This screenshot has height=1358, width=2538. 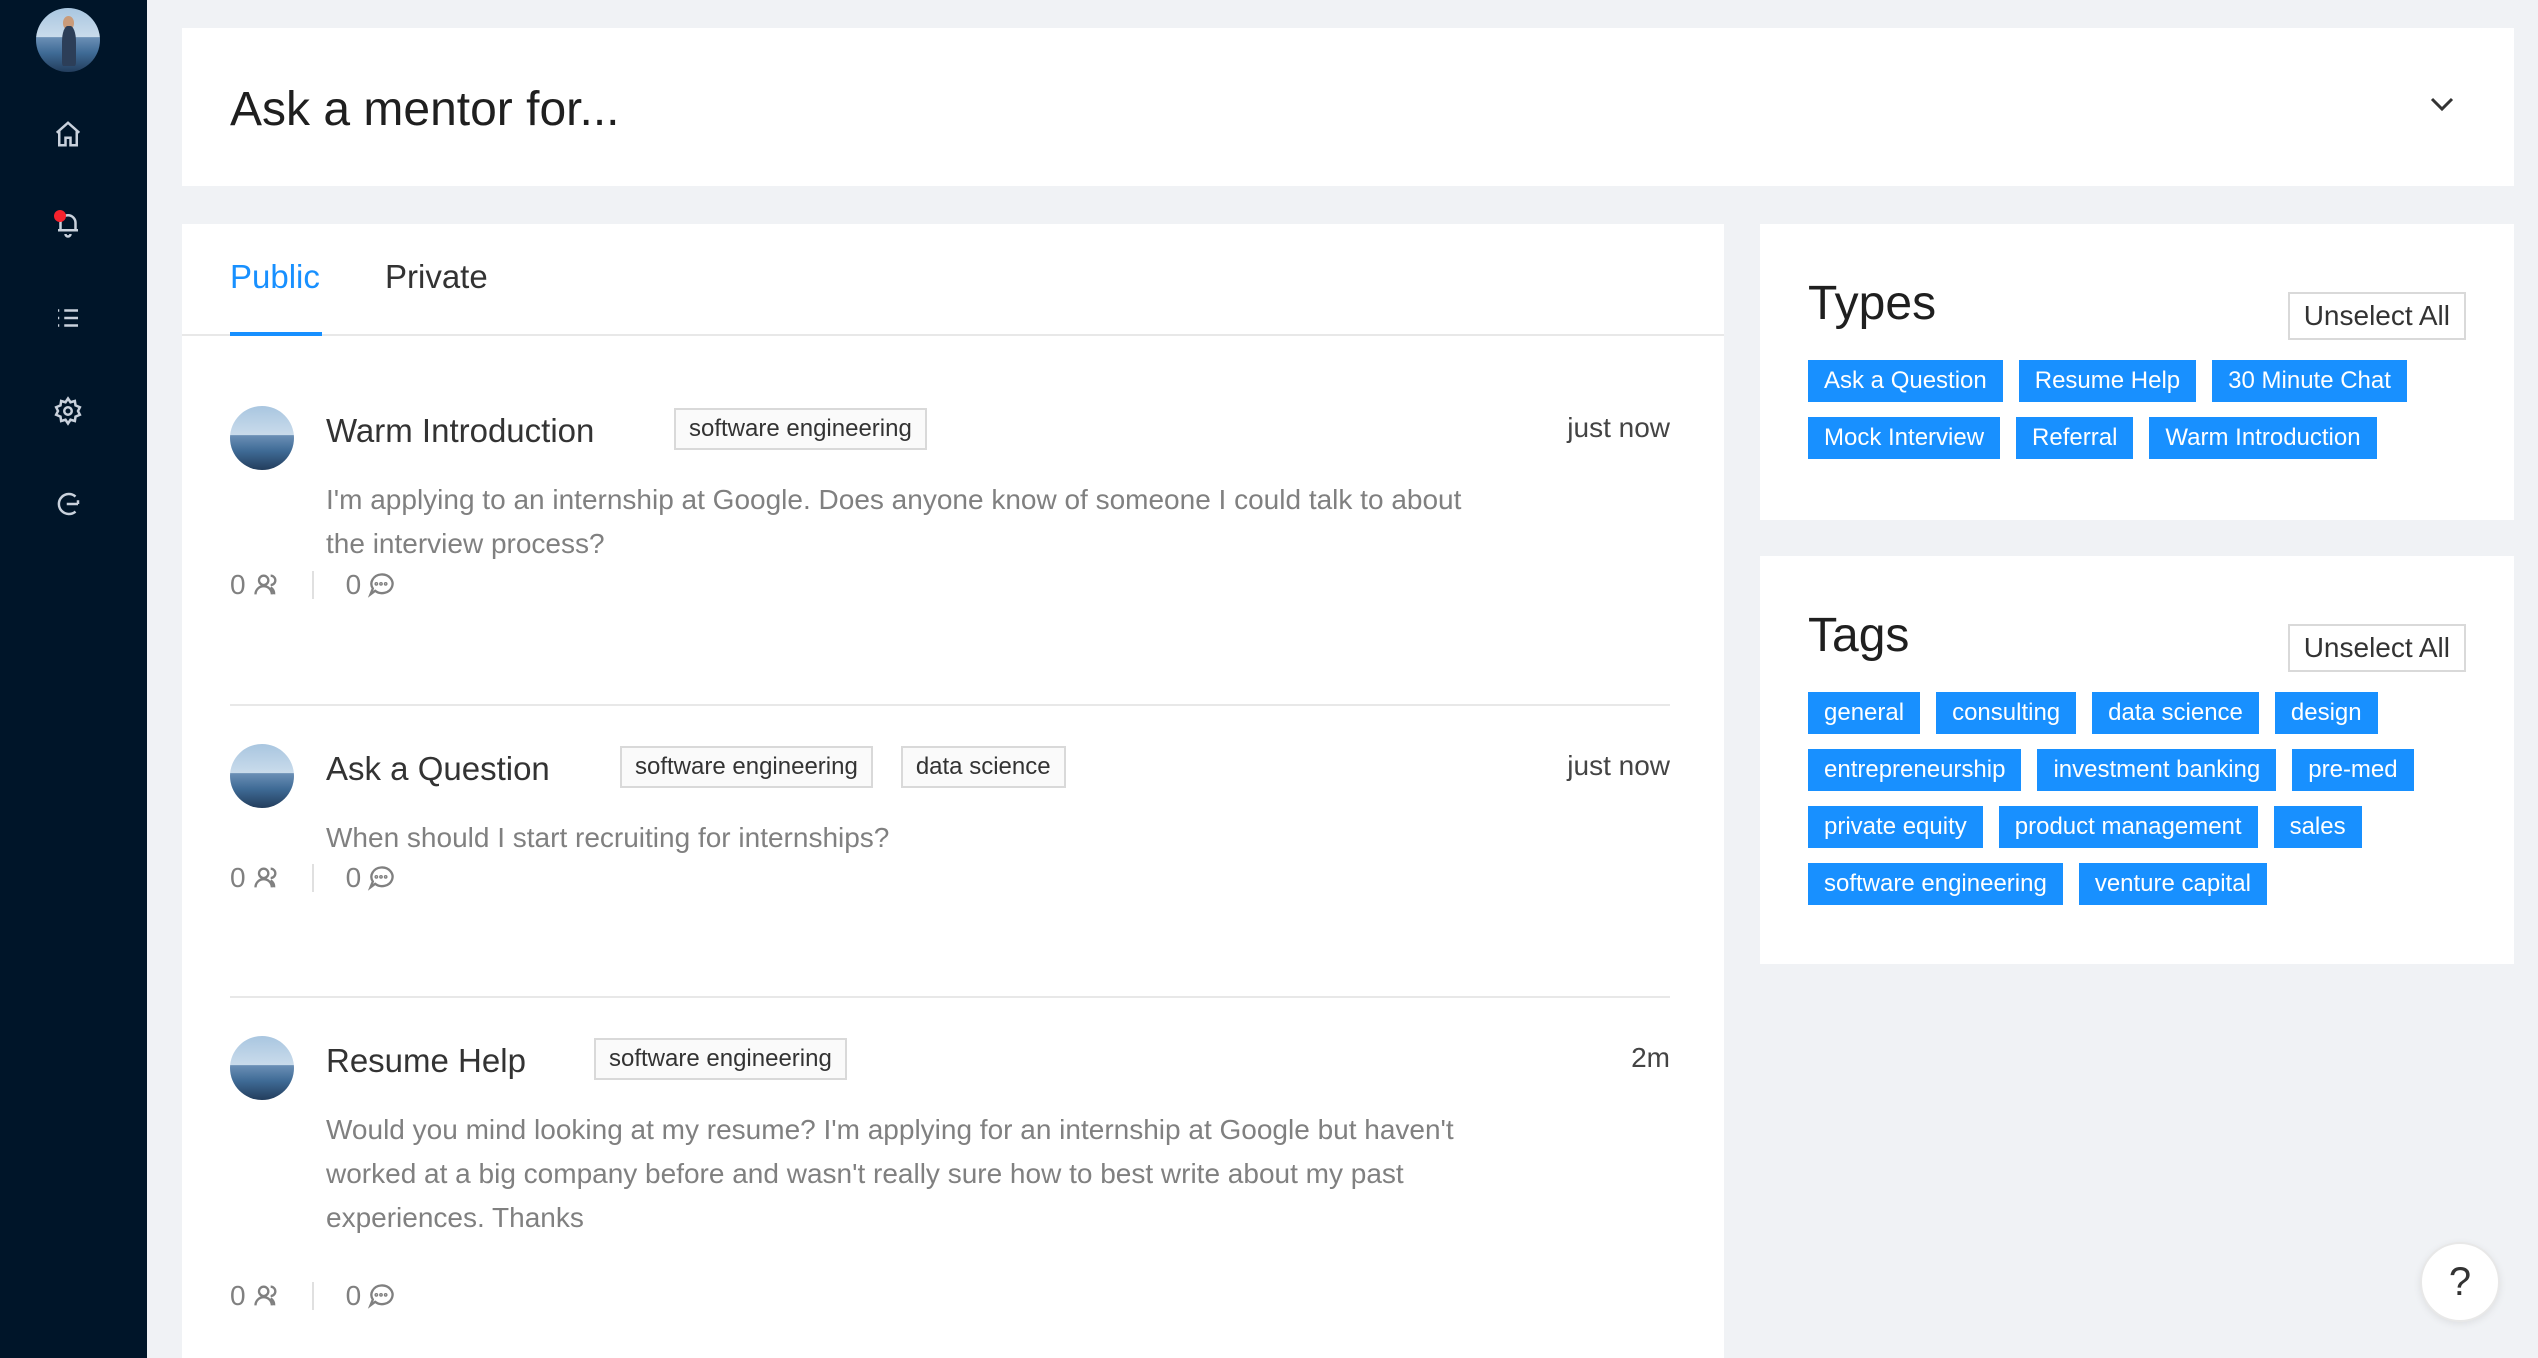 I want to click on tab-public: Public, so click(x=275, y=277).